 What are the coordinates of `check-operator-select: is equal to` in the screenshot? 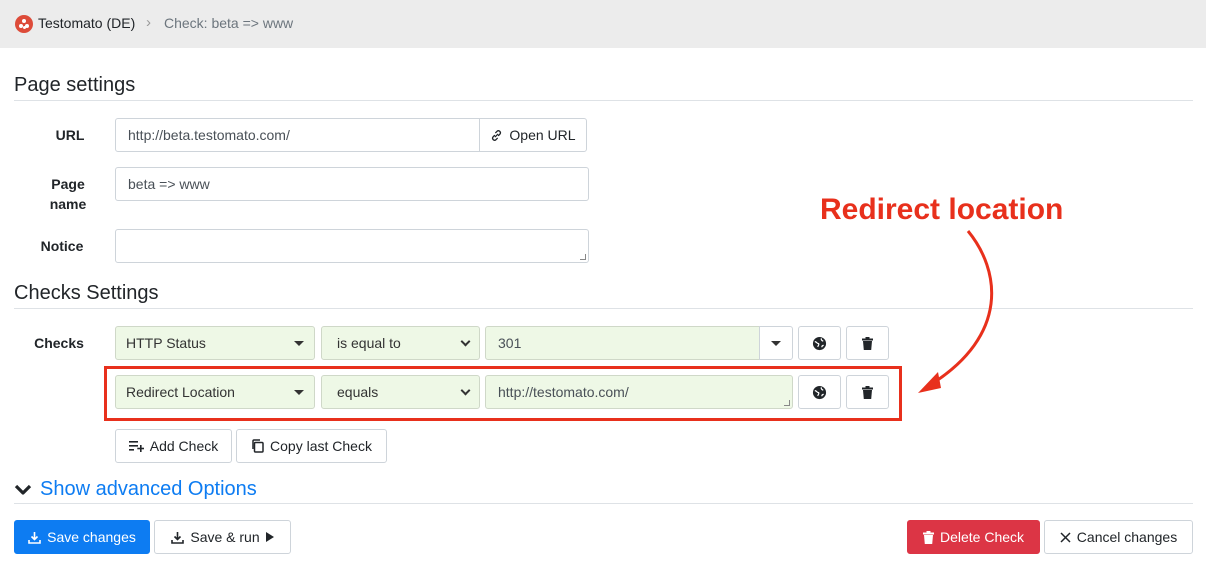 It's located at (400, 343).